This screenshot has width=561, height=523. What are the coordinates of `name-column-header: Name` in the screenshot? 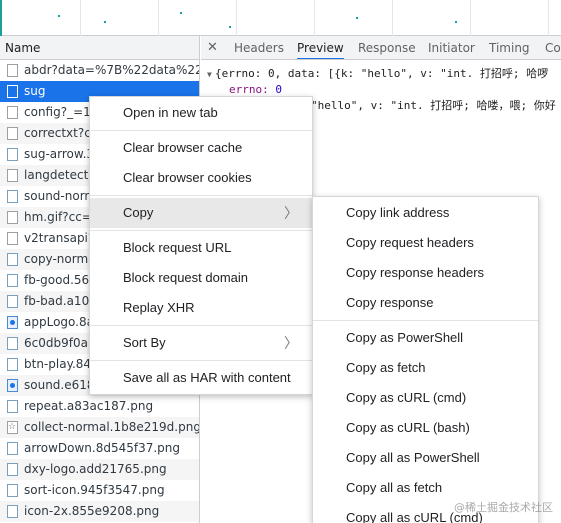 It's located at (99, 48).